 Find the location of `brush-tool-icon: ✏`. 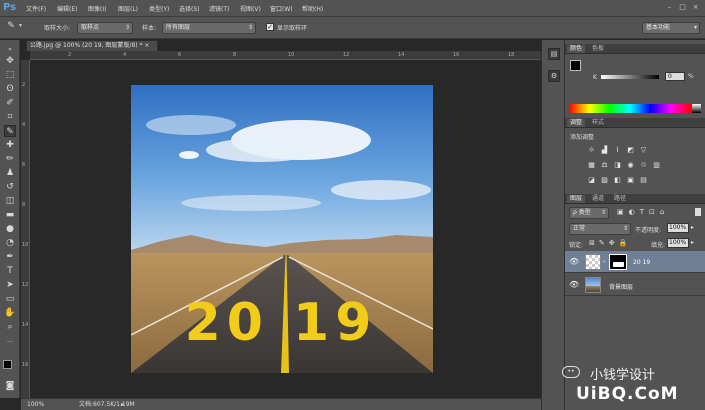

brush-tool-icon: ✏ is located at coordinates (10, 159).